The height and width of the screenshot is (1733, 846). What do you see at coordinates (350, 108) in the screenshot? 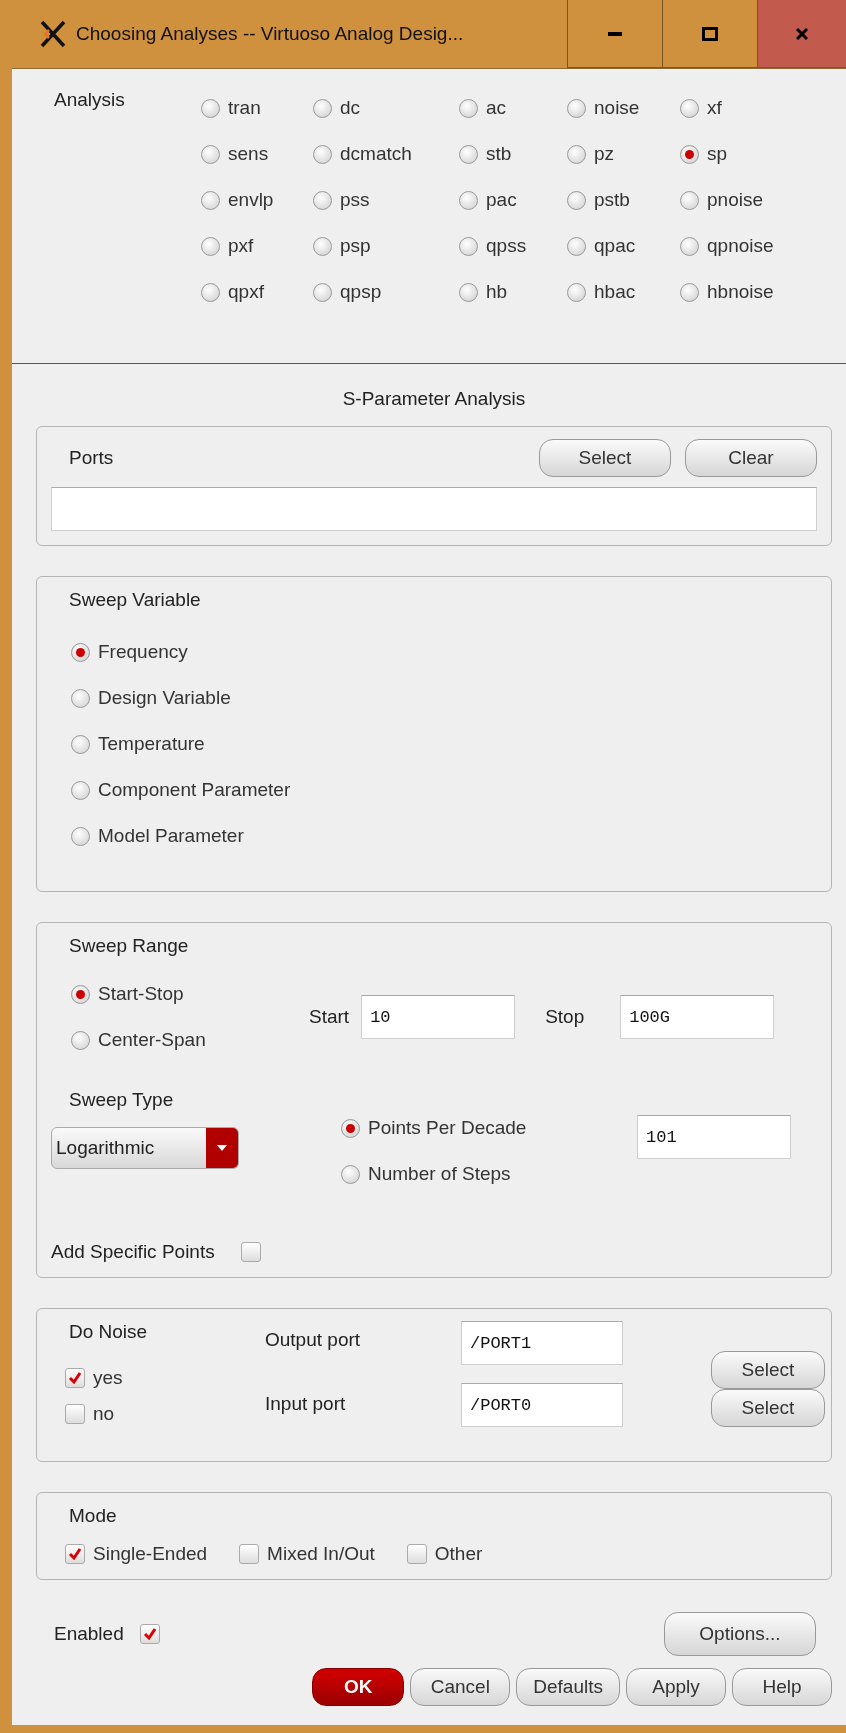
I see `radio-label: dc` at bounding box center [350, 108].